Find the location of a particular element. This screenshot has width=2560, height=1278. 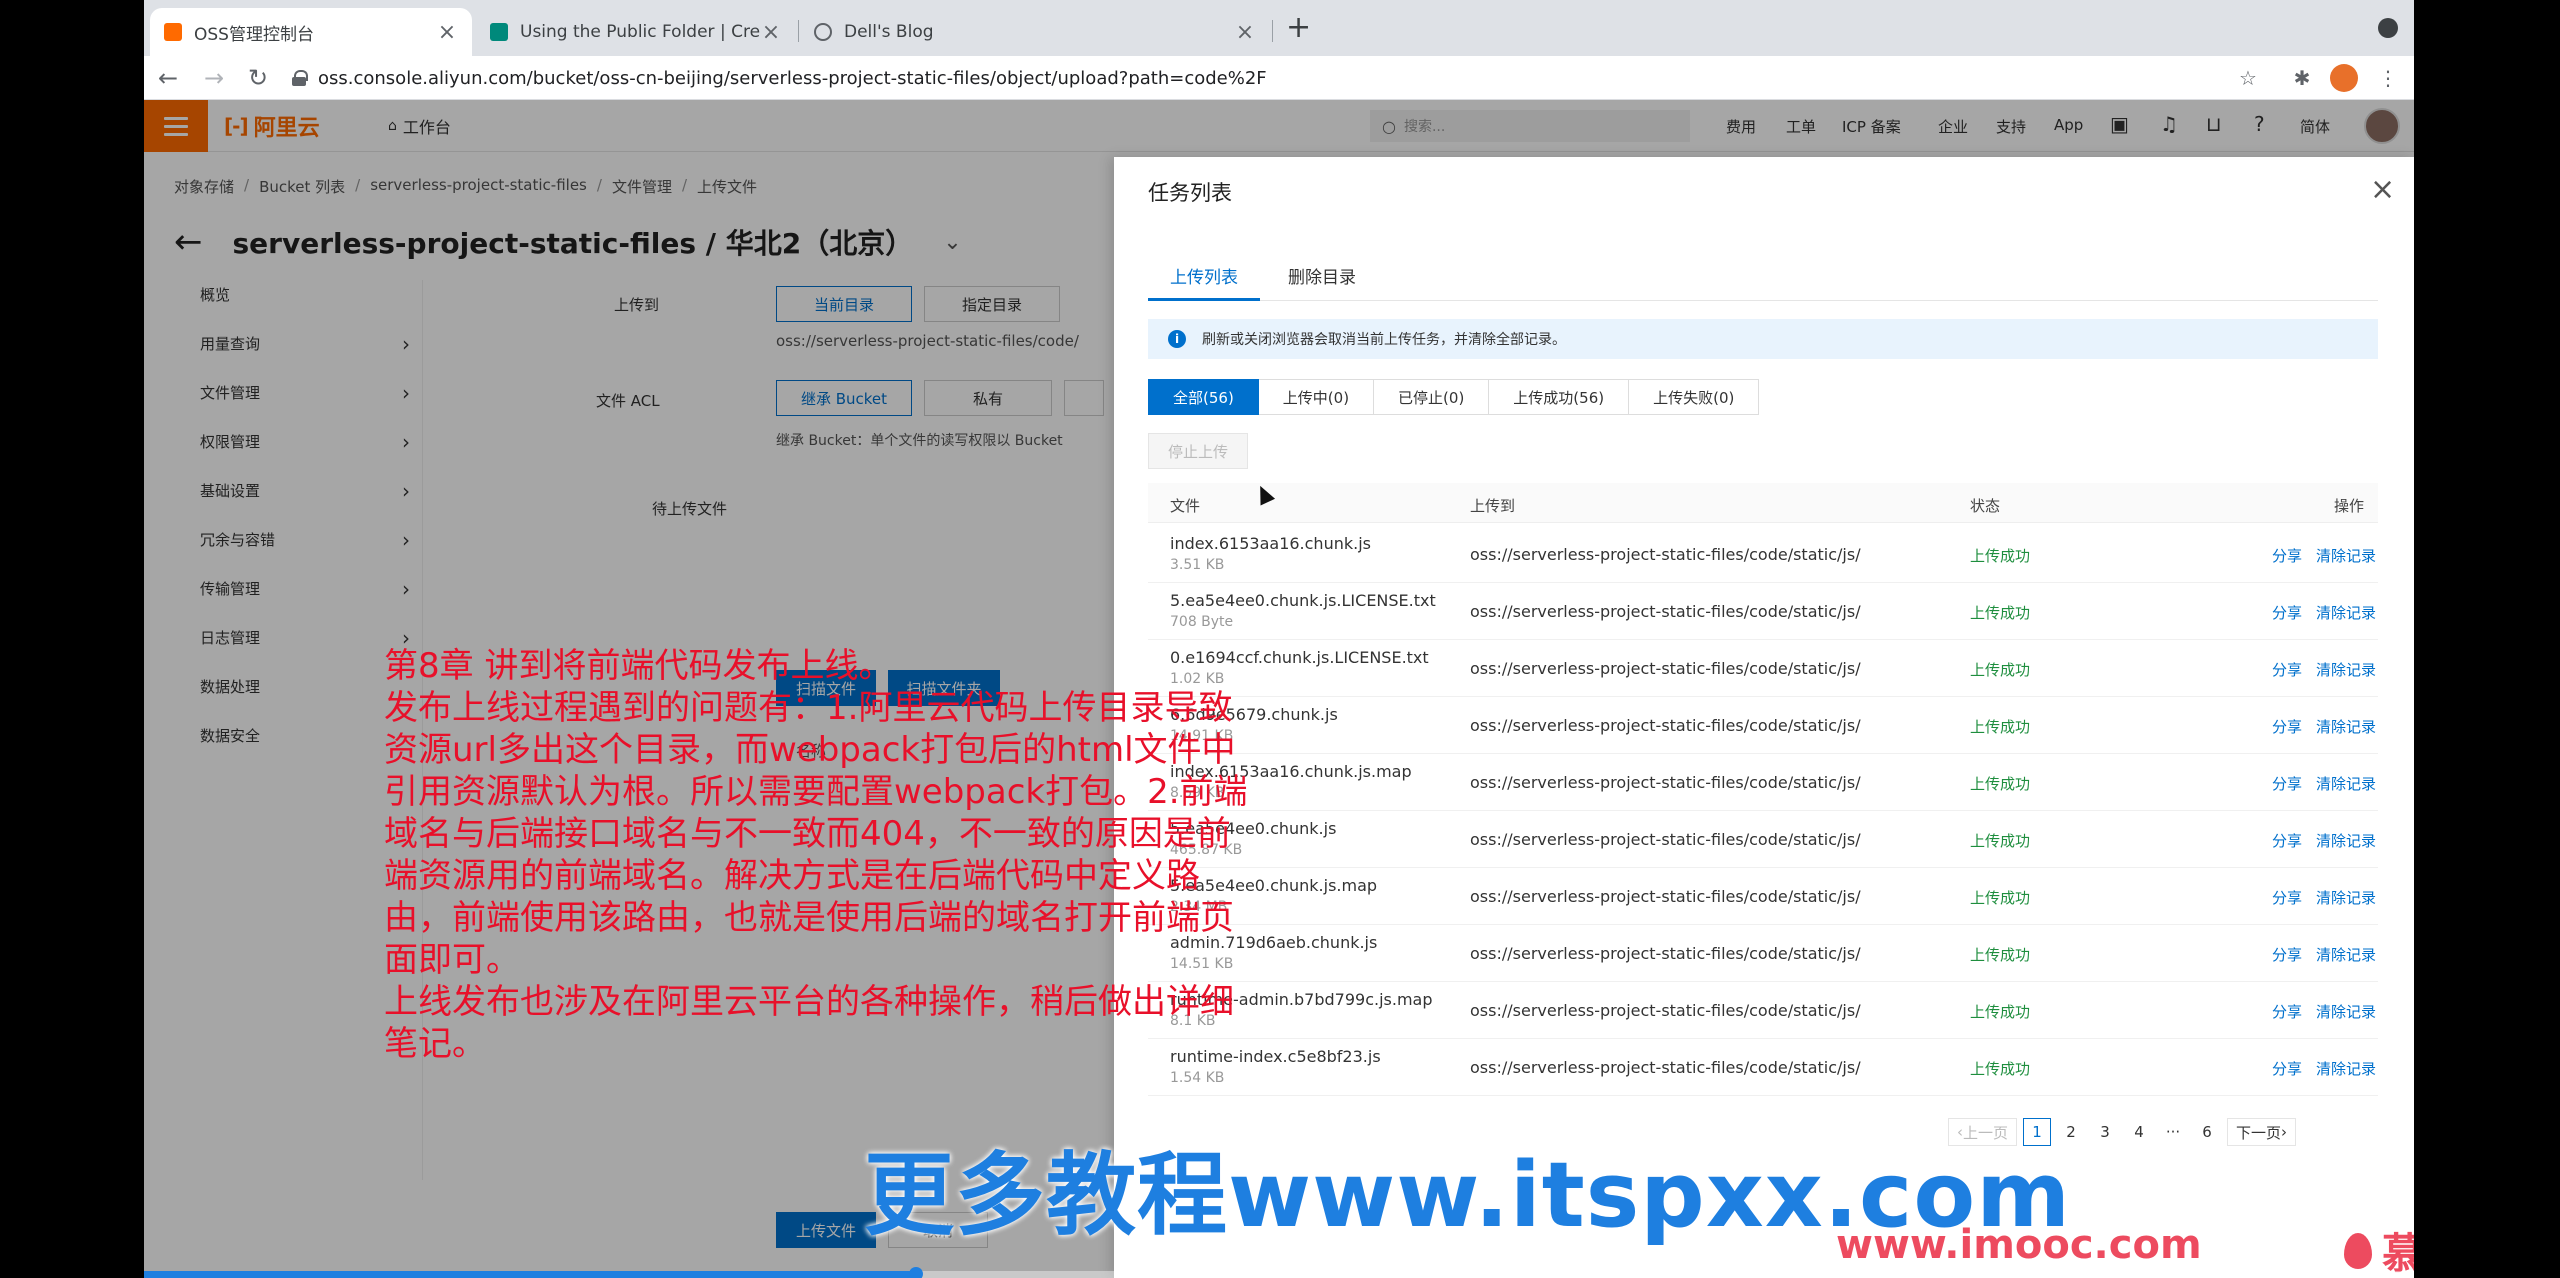

tab-dells-blog: Dell's Blog × is located at coordinates (1035, 32).